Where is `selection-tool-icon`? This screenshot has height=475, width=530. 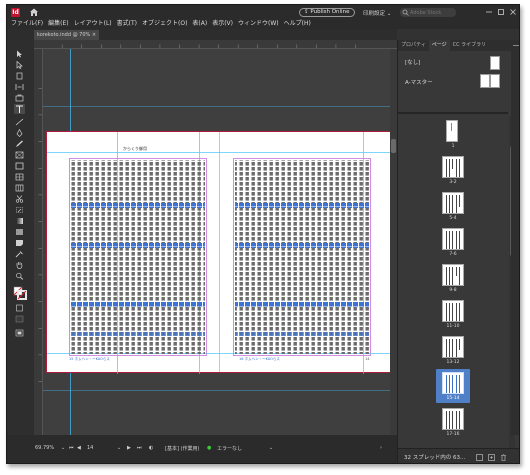
selection-tool-icon is located at coordinates (19, 54).